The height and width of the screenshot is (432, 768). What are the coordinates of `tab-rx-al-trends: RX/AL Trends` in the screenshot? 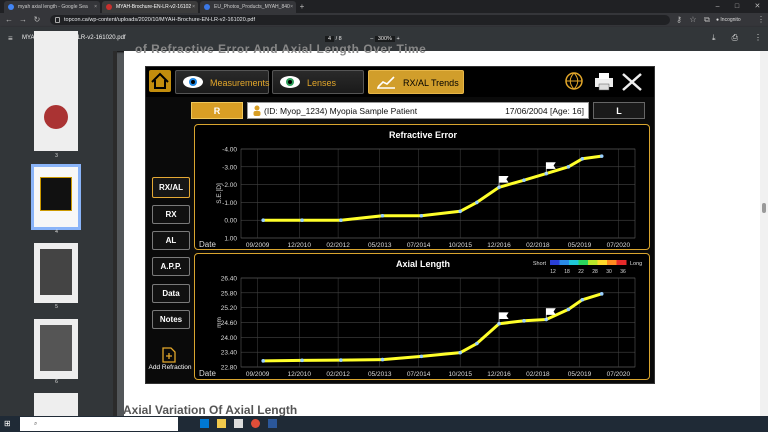 It's located at (416, 82).